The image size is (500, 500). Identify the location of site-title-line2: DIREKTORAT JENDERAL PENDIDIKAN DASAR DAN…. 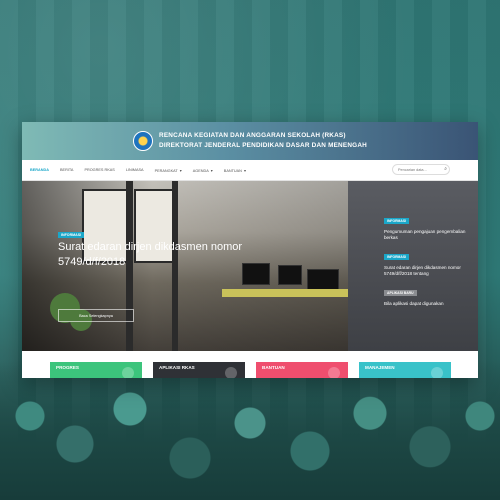
(263, 145).